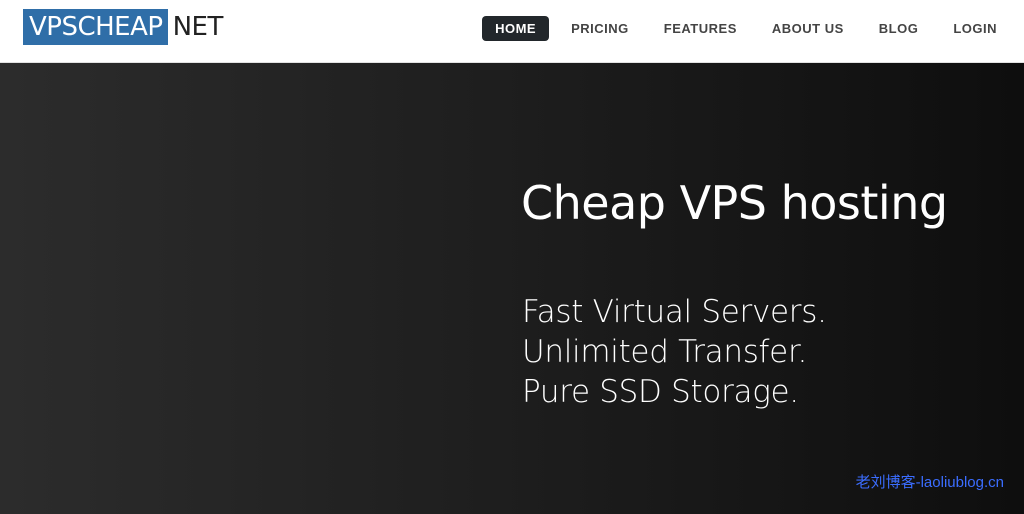  What do you see at coordinates (674, 312) in the screenshot?
I see `hero-line-fast-servers: Fast Virtual Servers.` at bounding box center [674, 312].